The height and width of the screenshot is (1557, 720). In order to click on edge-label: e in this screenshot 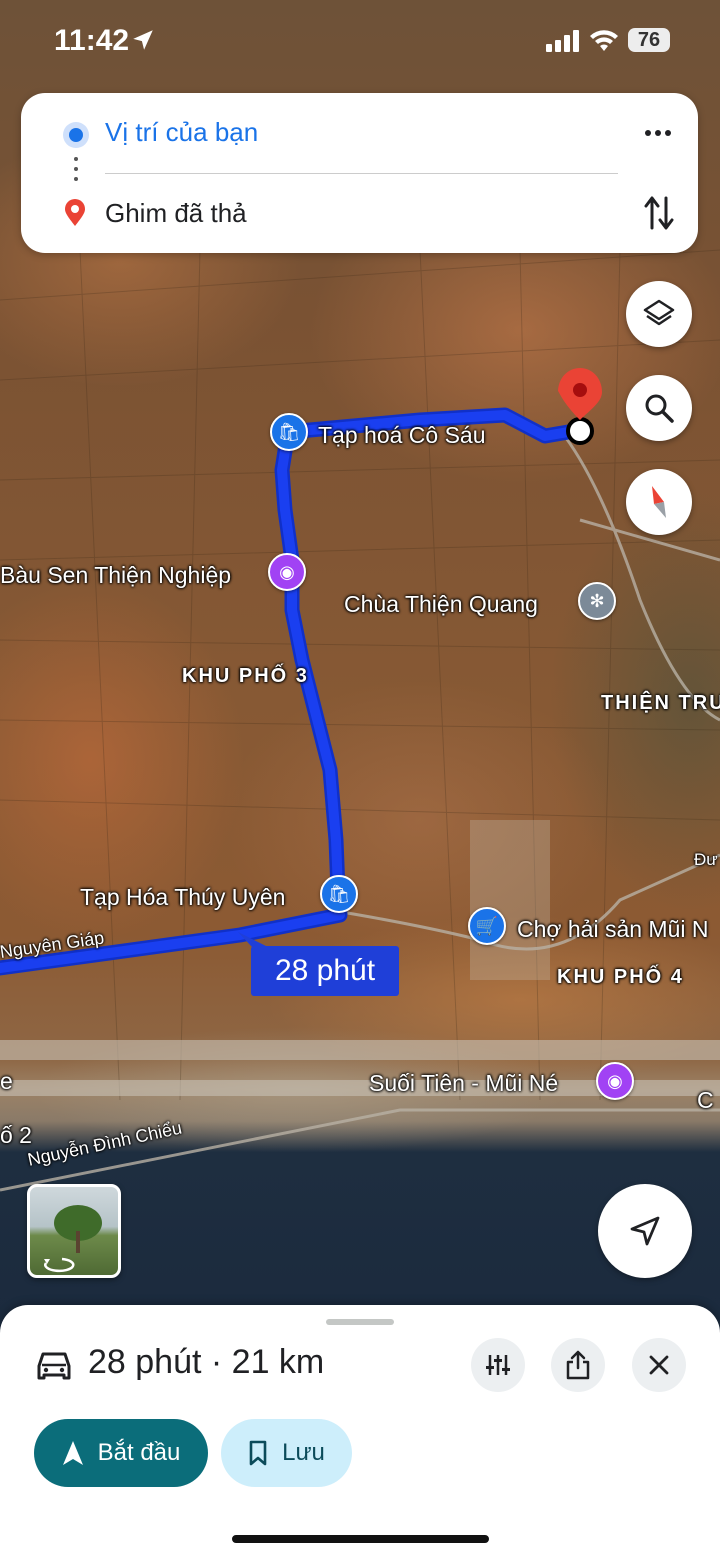, I will do `click(6, 1081)`.